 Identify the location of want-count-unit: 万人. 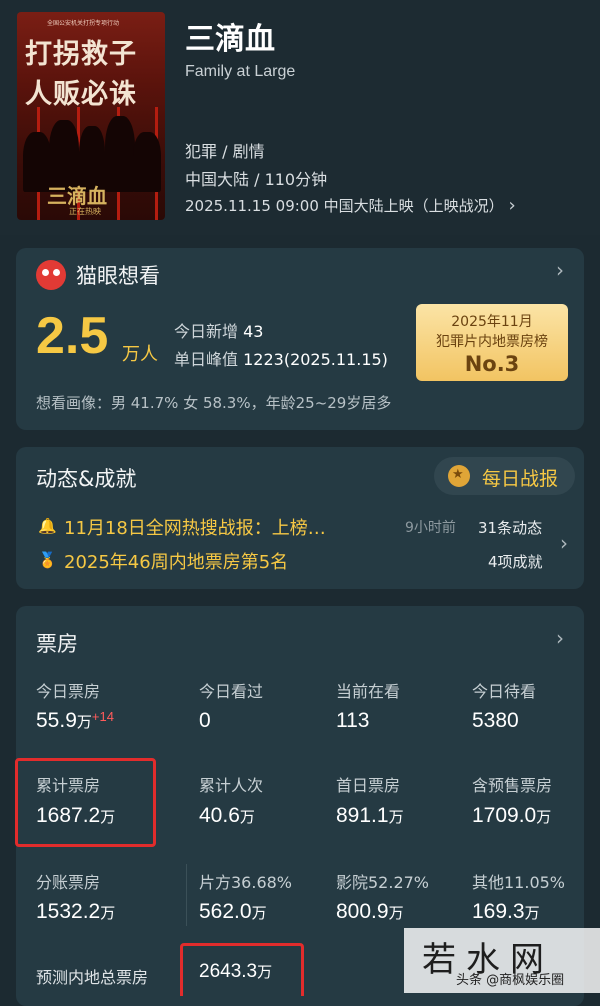
(140, 354).